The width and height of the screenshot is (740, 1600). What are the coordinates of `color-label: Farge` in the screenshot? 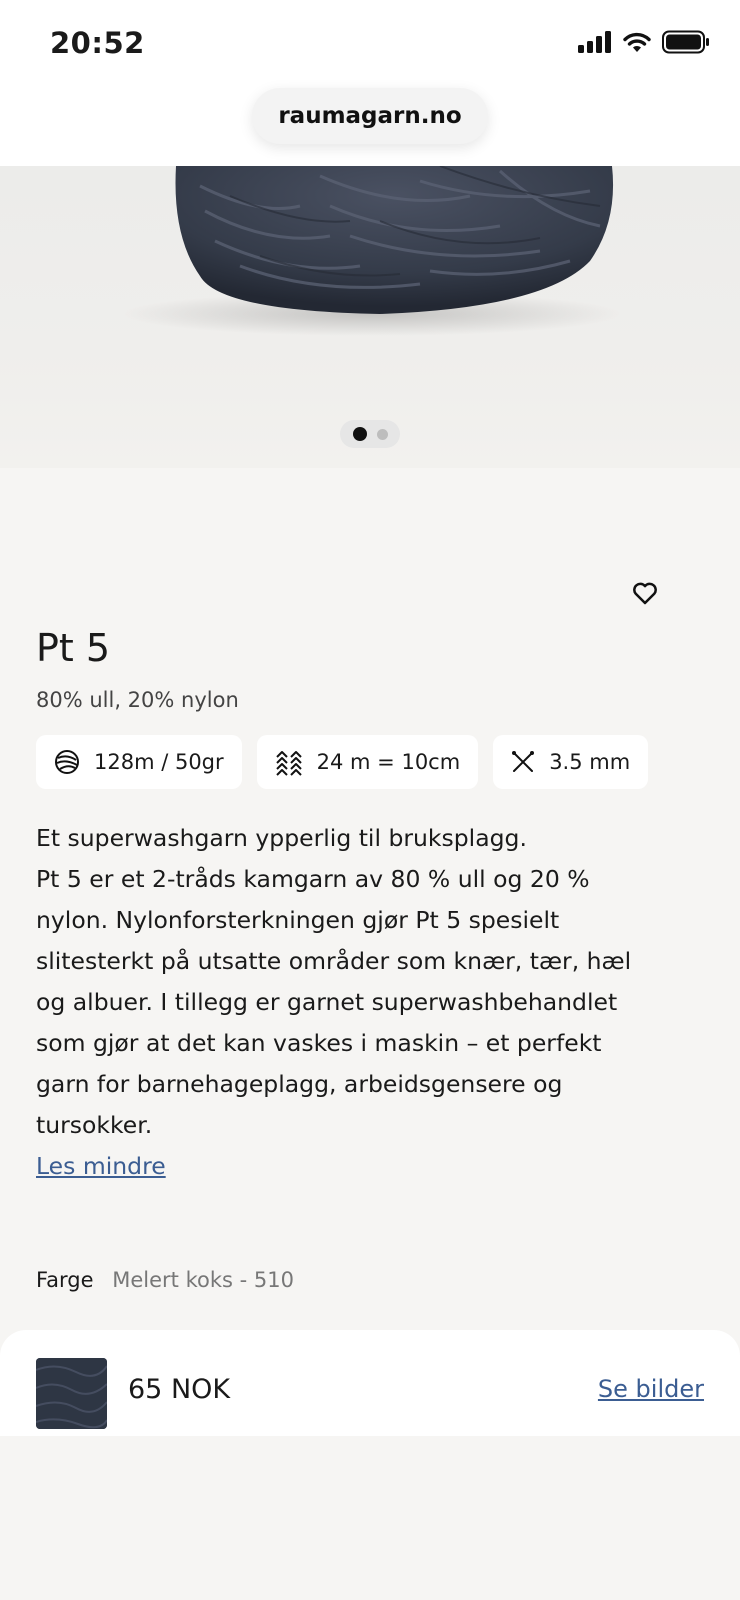 It's located at (65, 1280).